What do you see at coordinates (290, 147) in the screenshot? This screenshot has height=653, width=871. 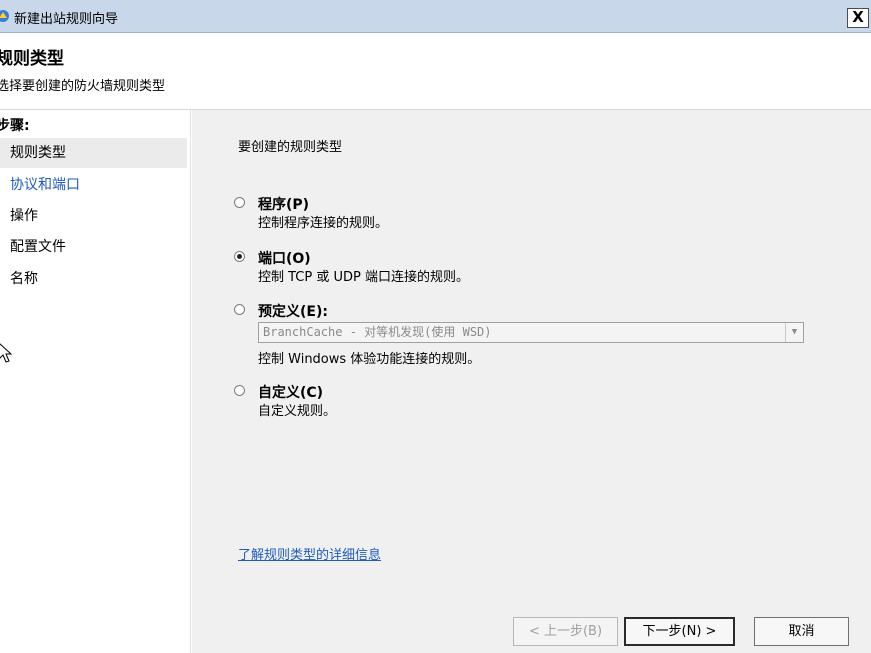 I see `rule-type-prompt: 要创建的规则类型` at bounding box center [290, 147].